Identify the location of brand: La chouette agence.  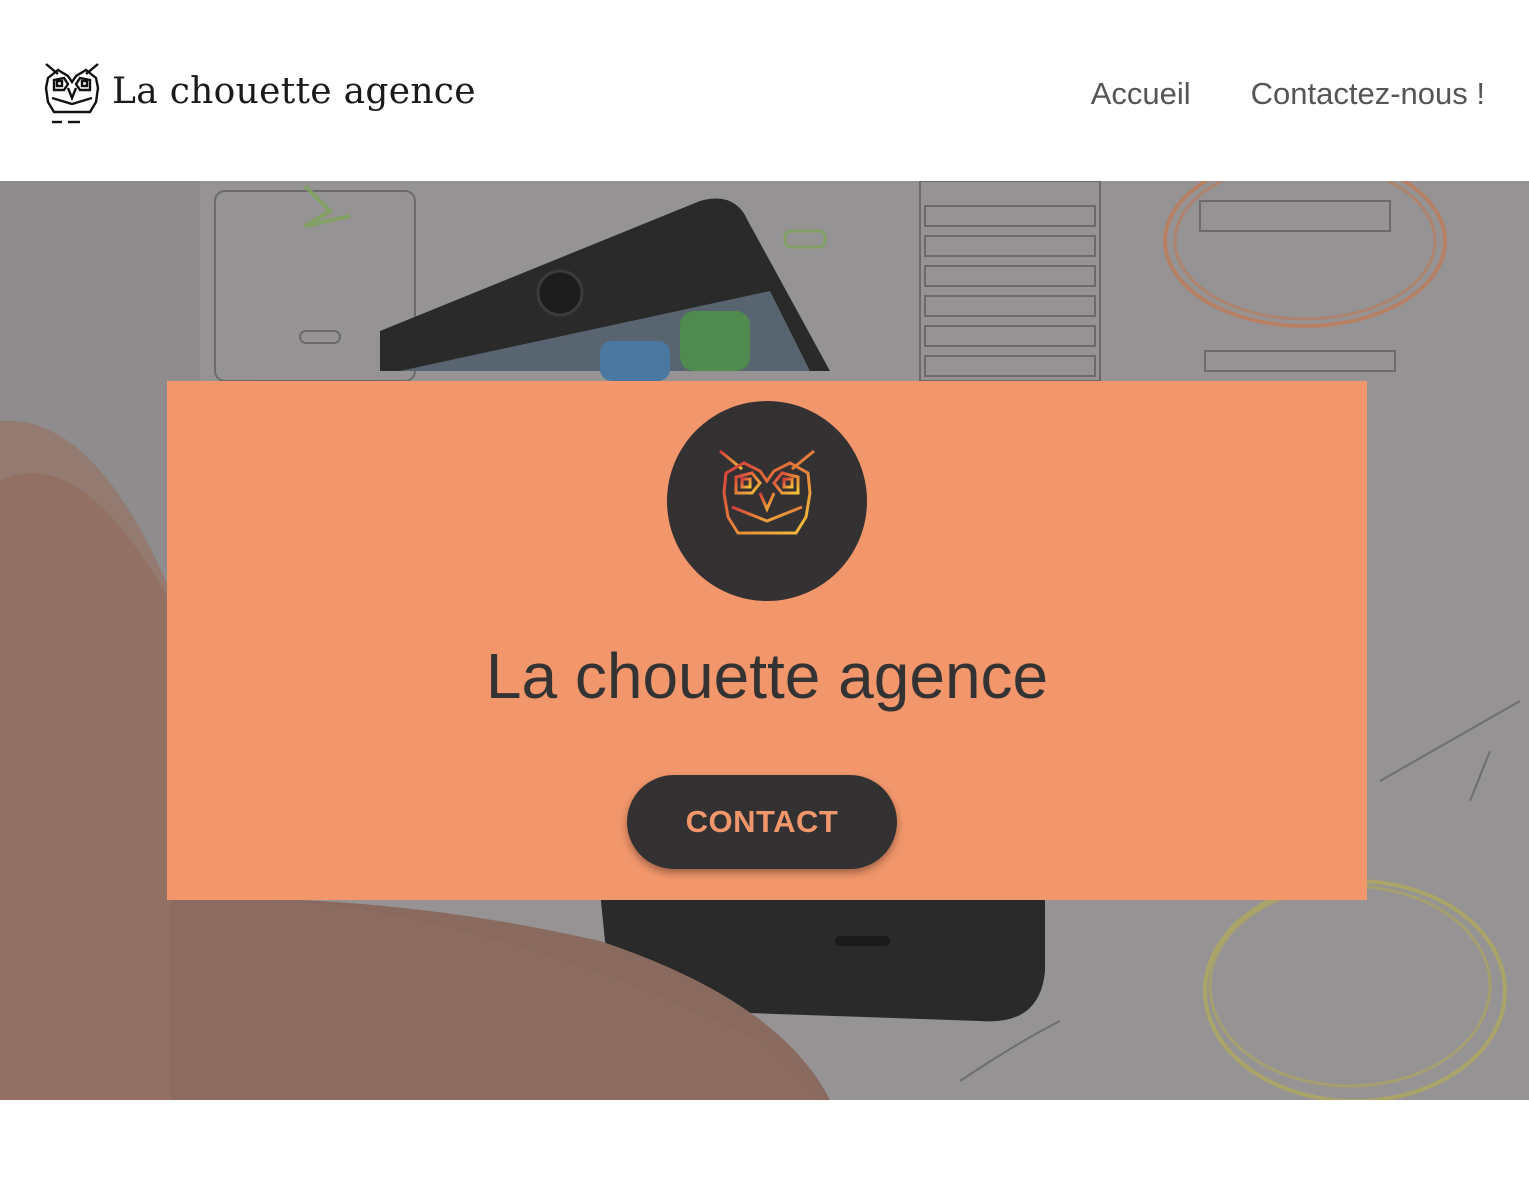
(259, 93).